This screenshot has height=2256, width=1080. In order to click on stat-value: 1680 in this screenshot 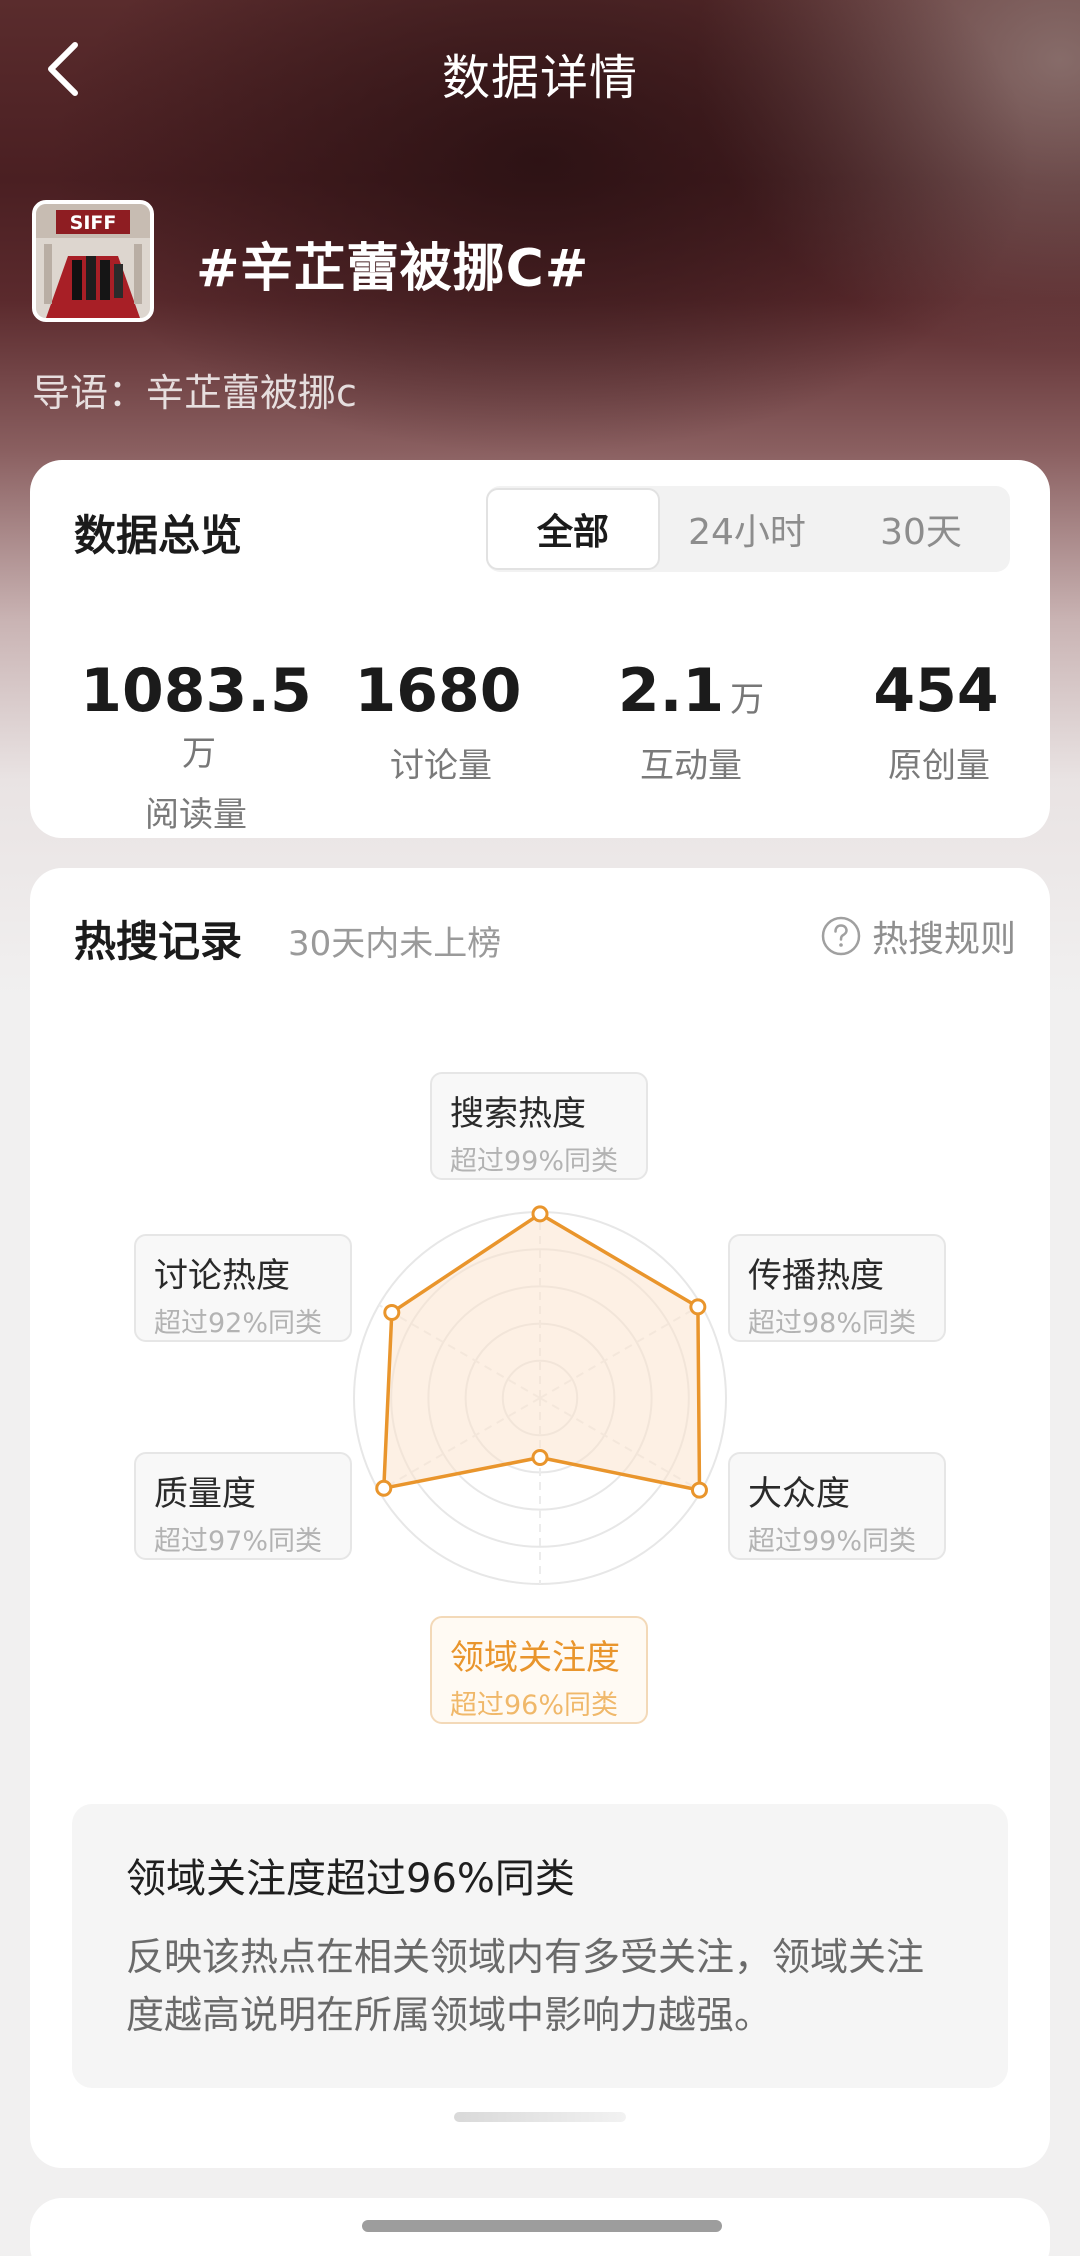, I will do `click(438, 691)`.